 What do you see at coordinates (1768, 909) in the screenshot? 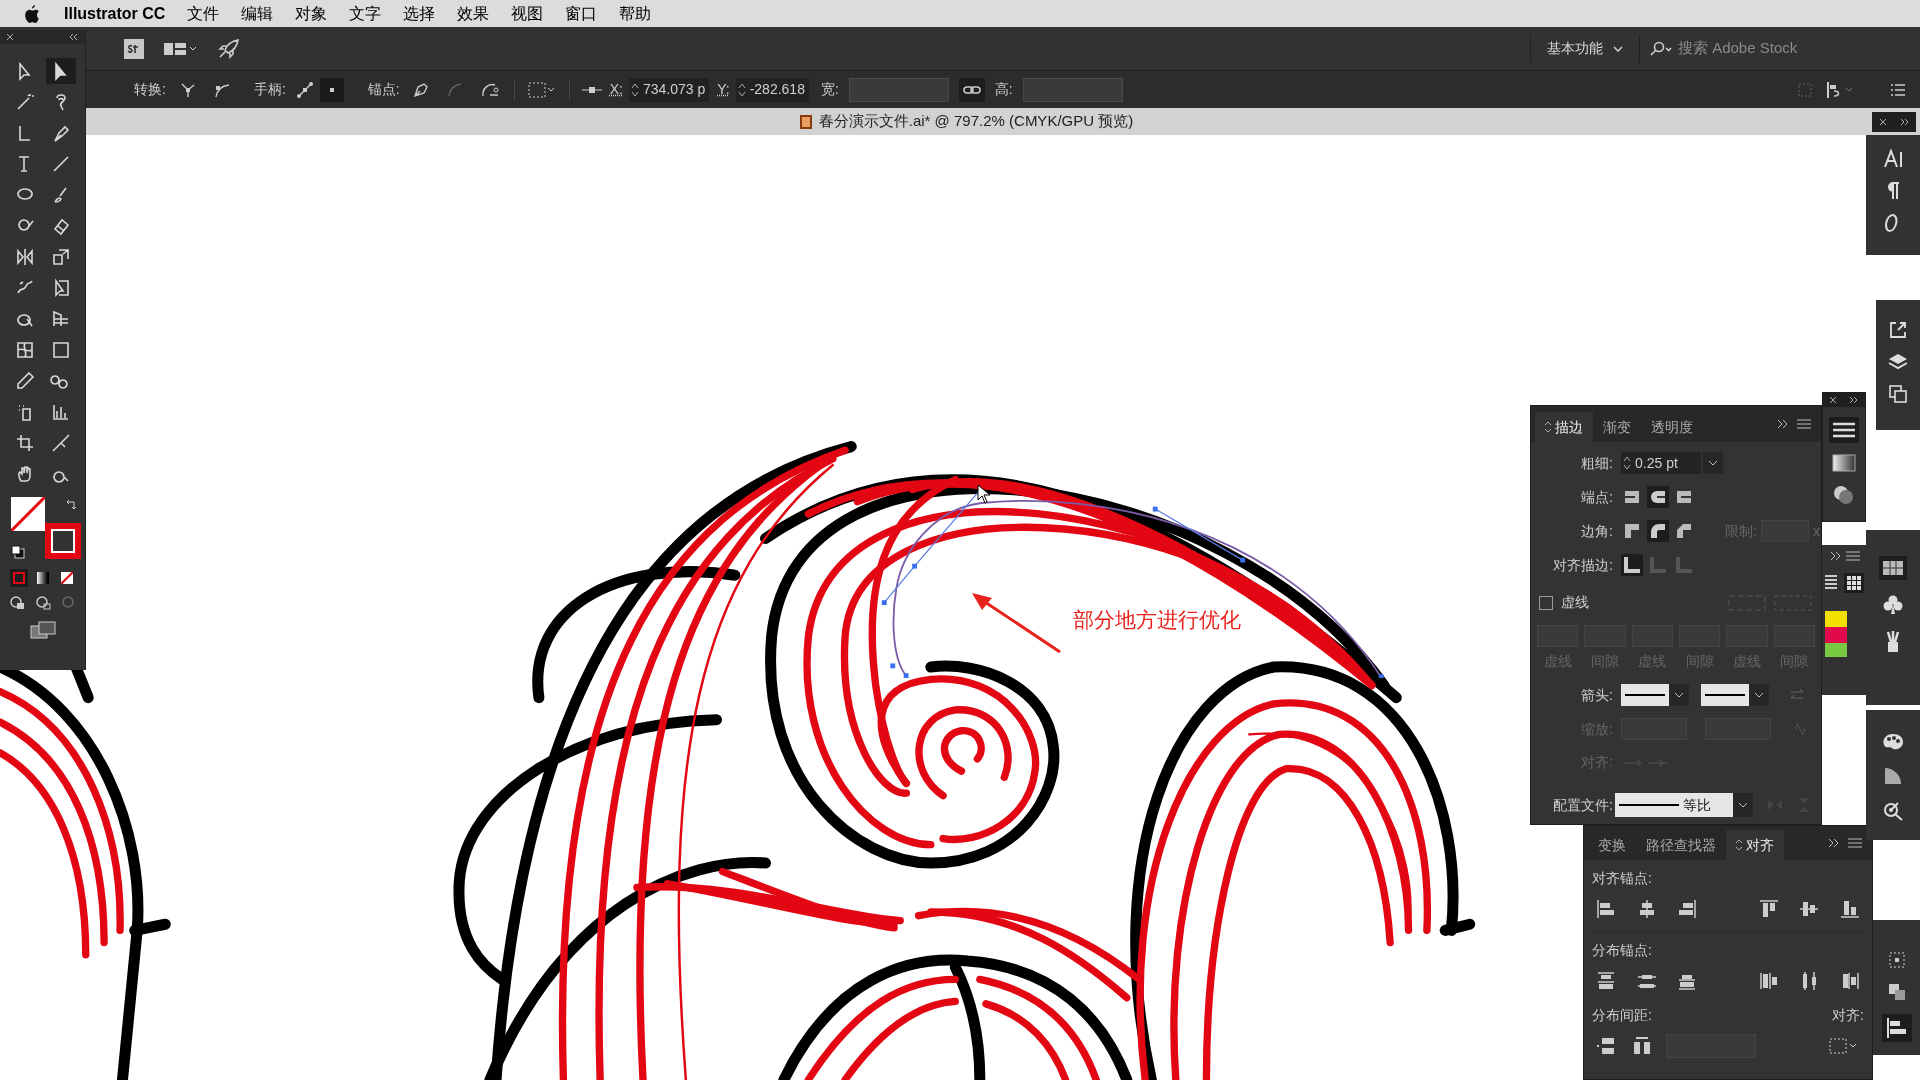
I see `vertical-align-top-icon` at bounding box center [1768, 909].